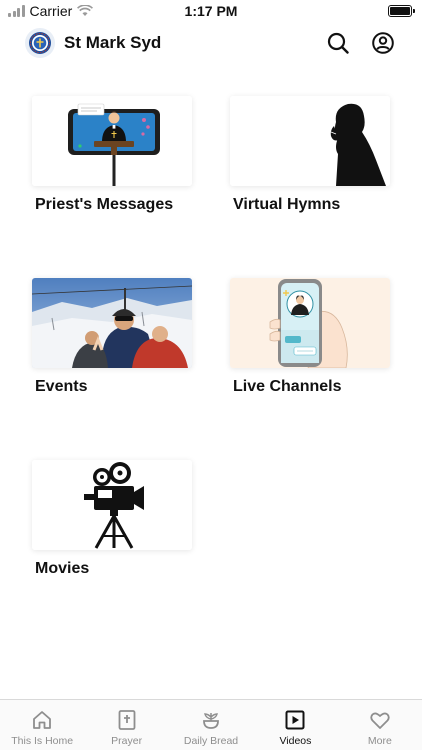 This screenshot has height=750, width=422. I want to click on user-profile-icon, so click(383, 43).